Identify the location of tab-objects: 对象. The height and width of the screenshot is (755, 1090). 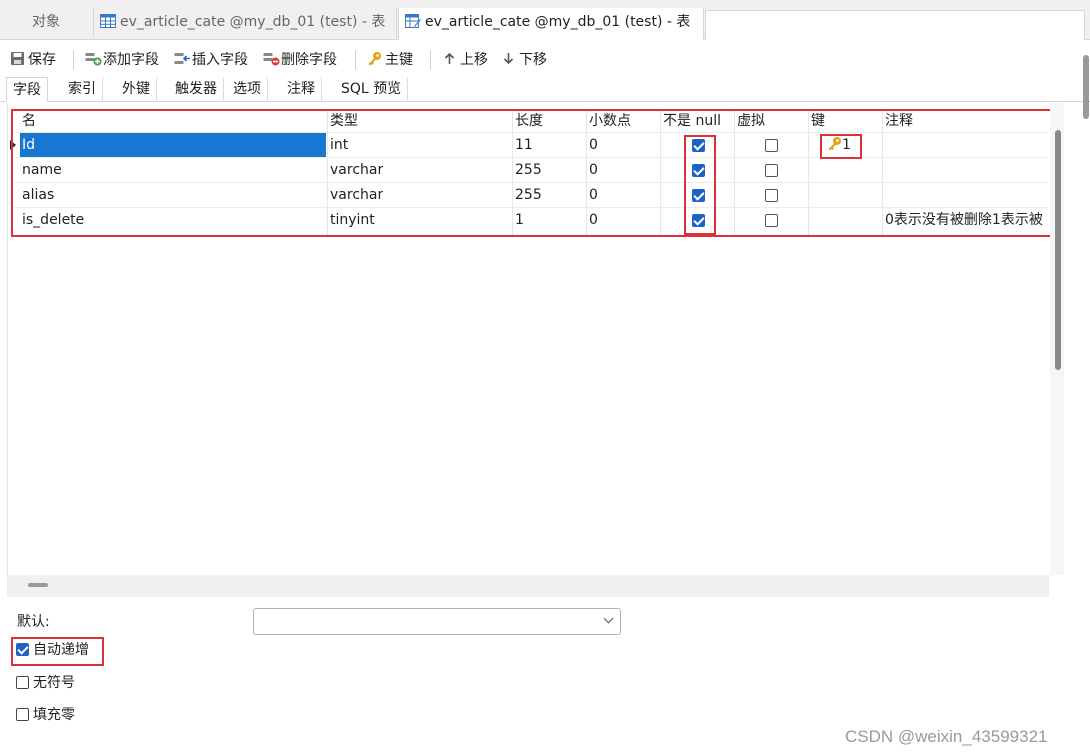
(46, 23).